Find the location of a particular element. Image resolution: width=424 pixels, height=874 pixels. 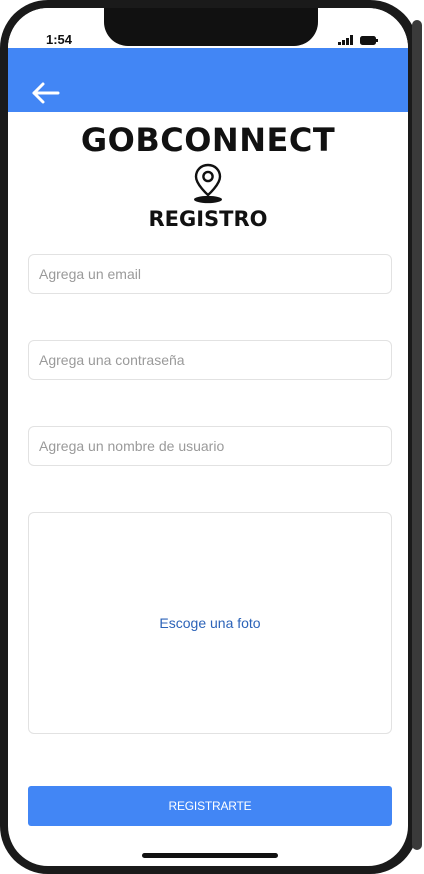

register-button: REGISTRARTE is located at coordinates (210, 806).